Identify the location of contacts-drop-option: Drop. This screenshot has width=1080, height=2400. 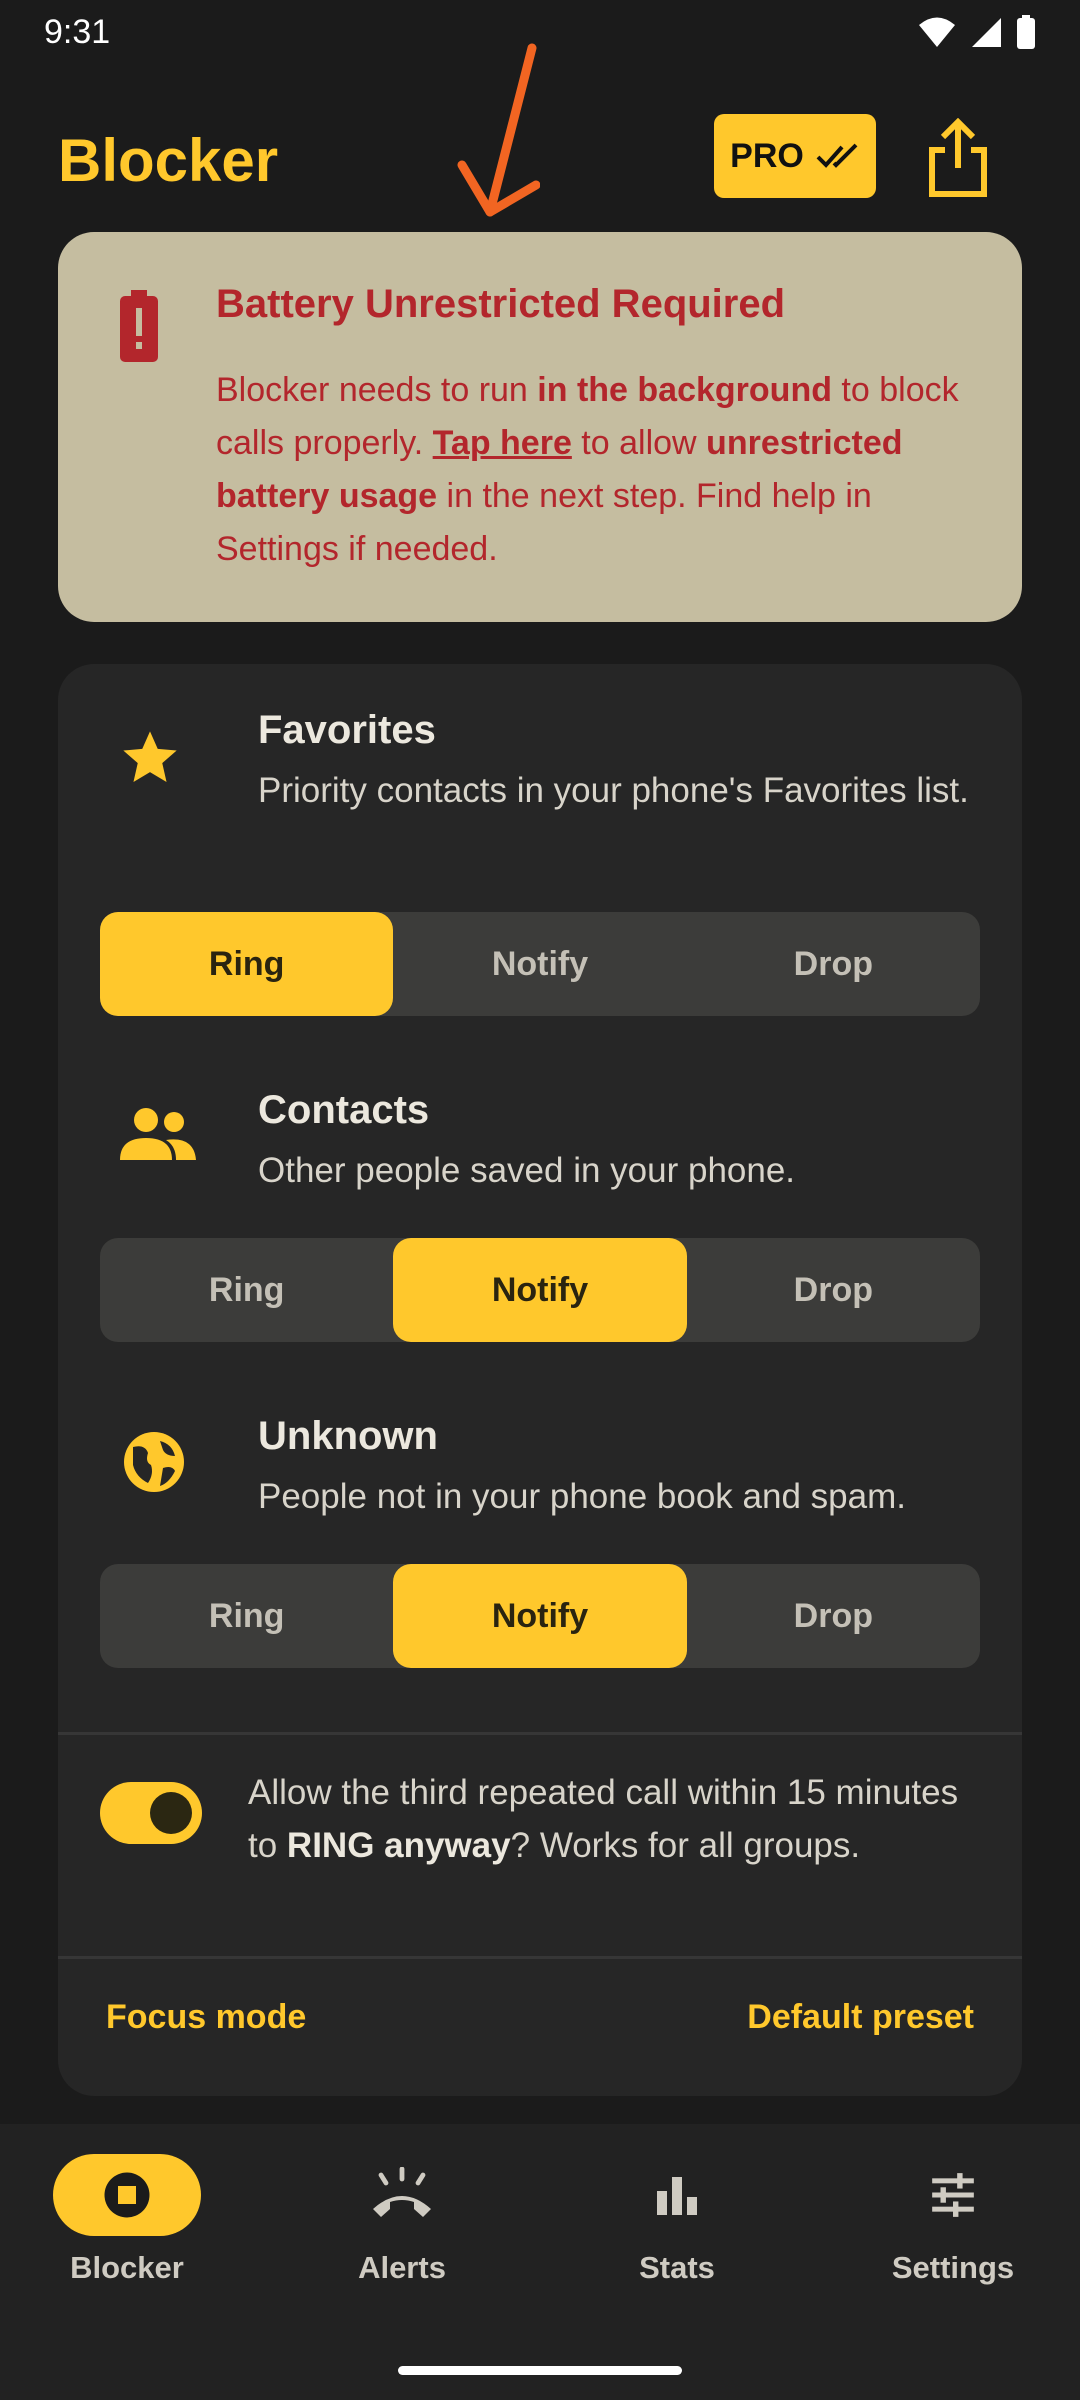
(833, 1290).